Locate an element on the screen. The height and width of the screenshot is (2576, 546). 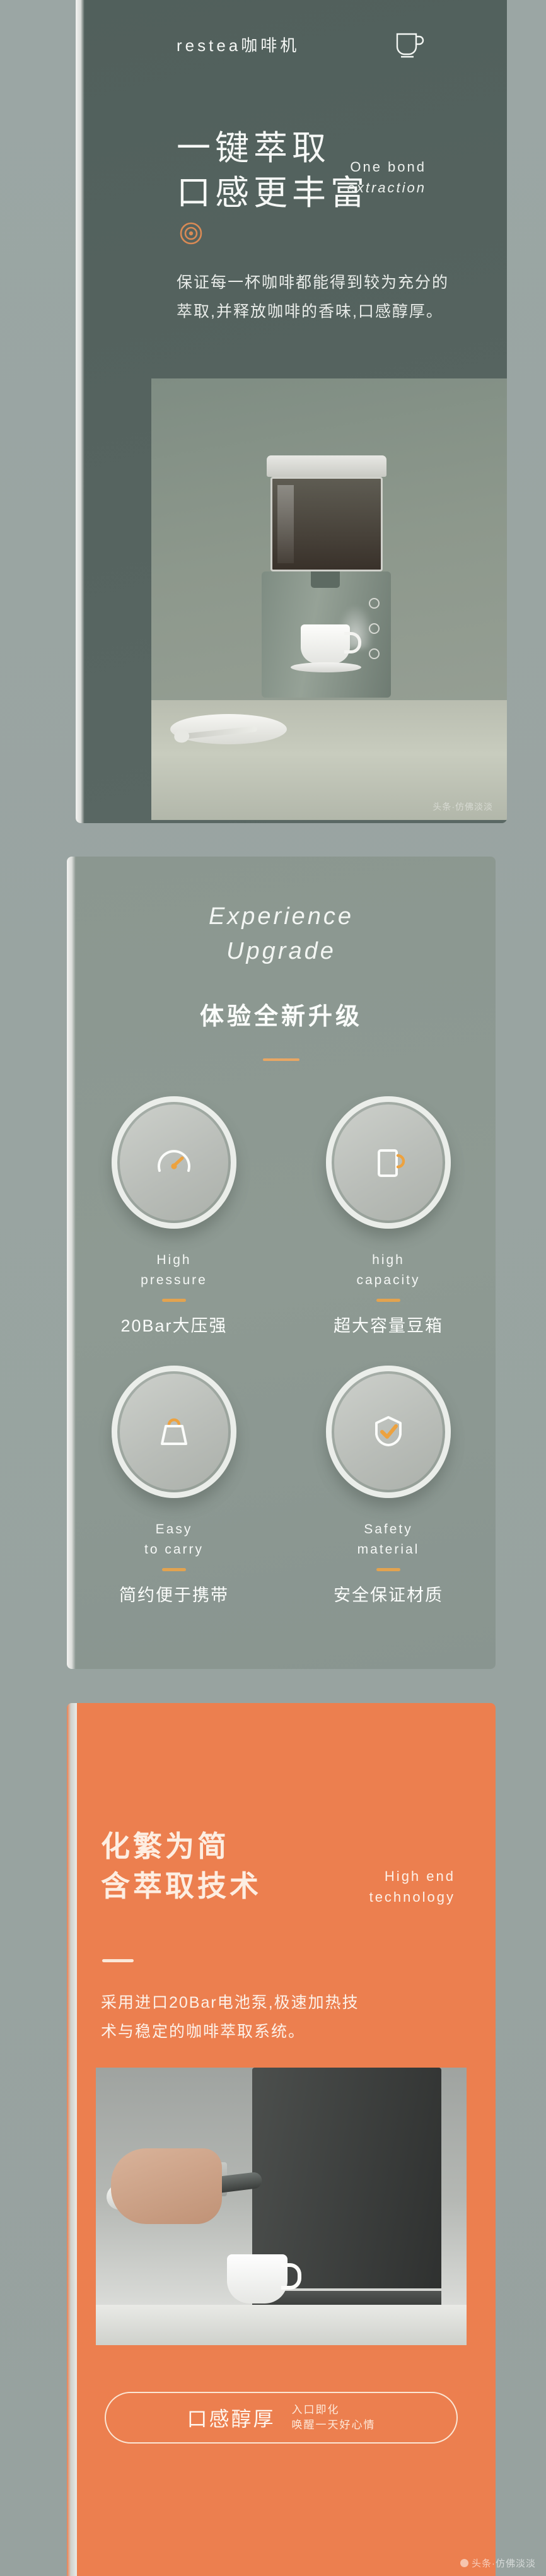
shield-check-icon is located at coordinates (388, 1432).